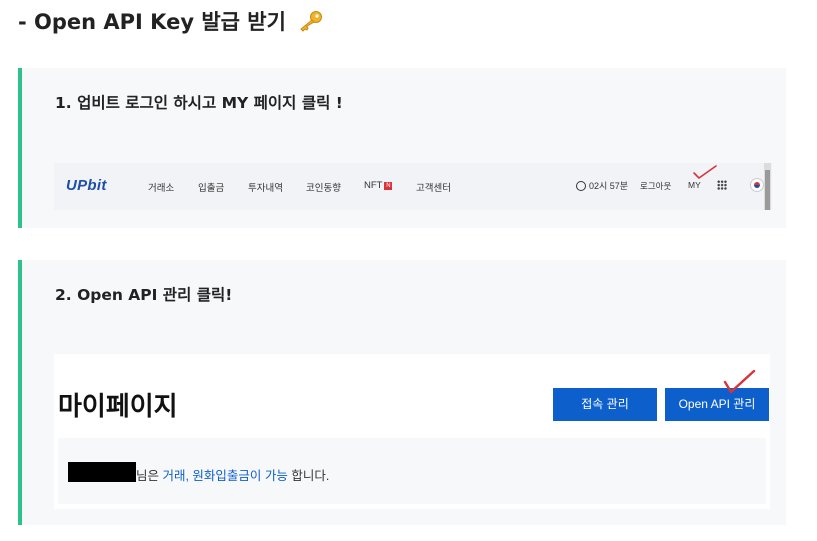 The width and height of the screenshot is (817, 541). What do you see at coordinates (412, 471) in the screenshot?
I see `account-info-box: 님은 거래, 원화입출금이 가능 합니다.` at bounding box center [412, 471].